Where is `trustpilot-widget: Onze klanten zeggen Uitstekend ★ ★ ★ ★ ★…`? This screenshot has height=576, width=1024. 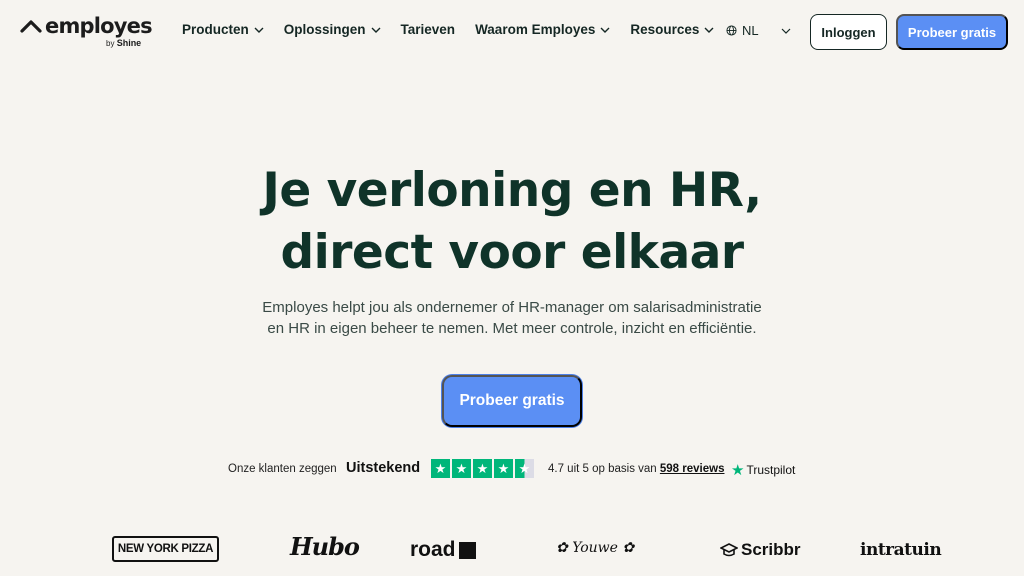
trustpilot-widget: Onze klanten zeggen Uitstekend ★ ★ ★ ★ ★… is located at coordinates (512, 469).